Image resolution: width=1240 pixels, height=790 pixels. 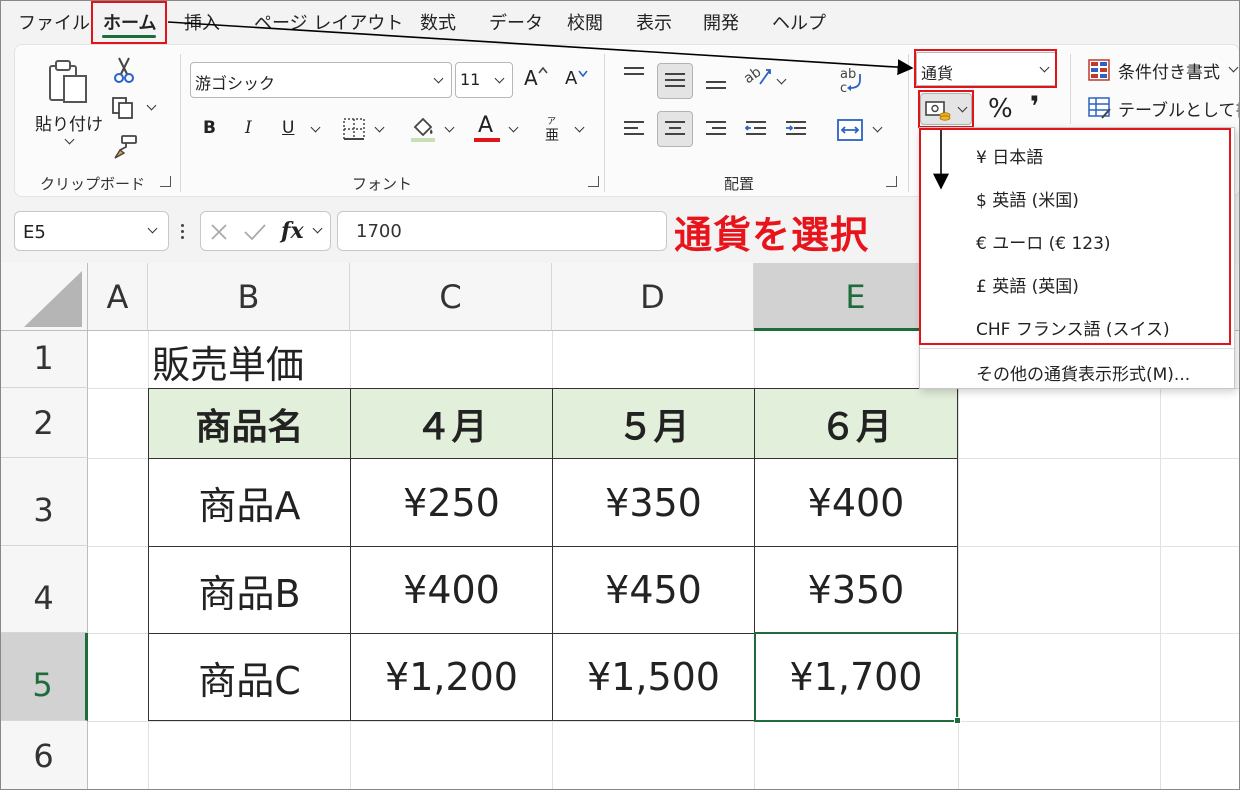 I want to click on wrap-text-icon: ab c, so click(x=850, y=81).